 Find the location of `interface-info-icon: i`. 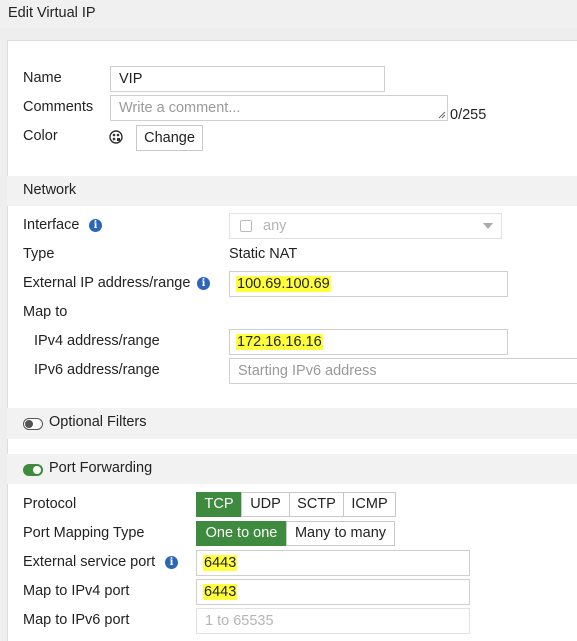

interface-info-icon: i is located at coordinates (95, 225).